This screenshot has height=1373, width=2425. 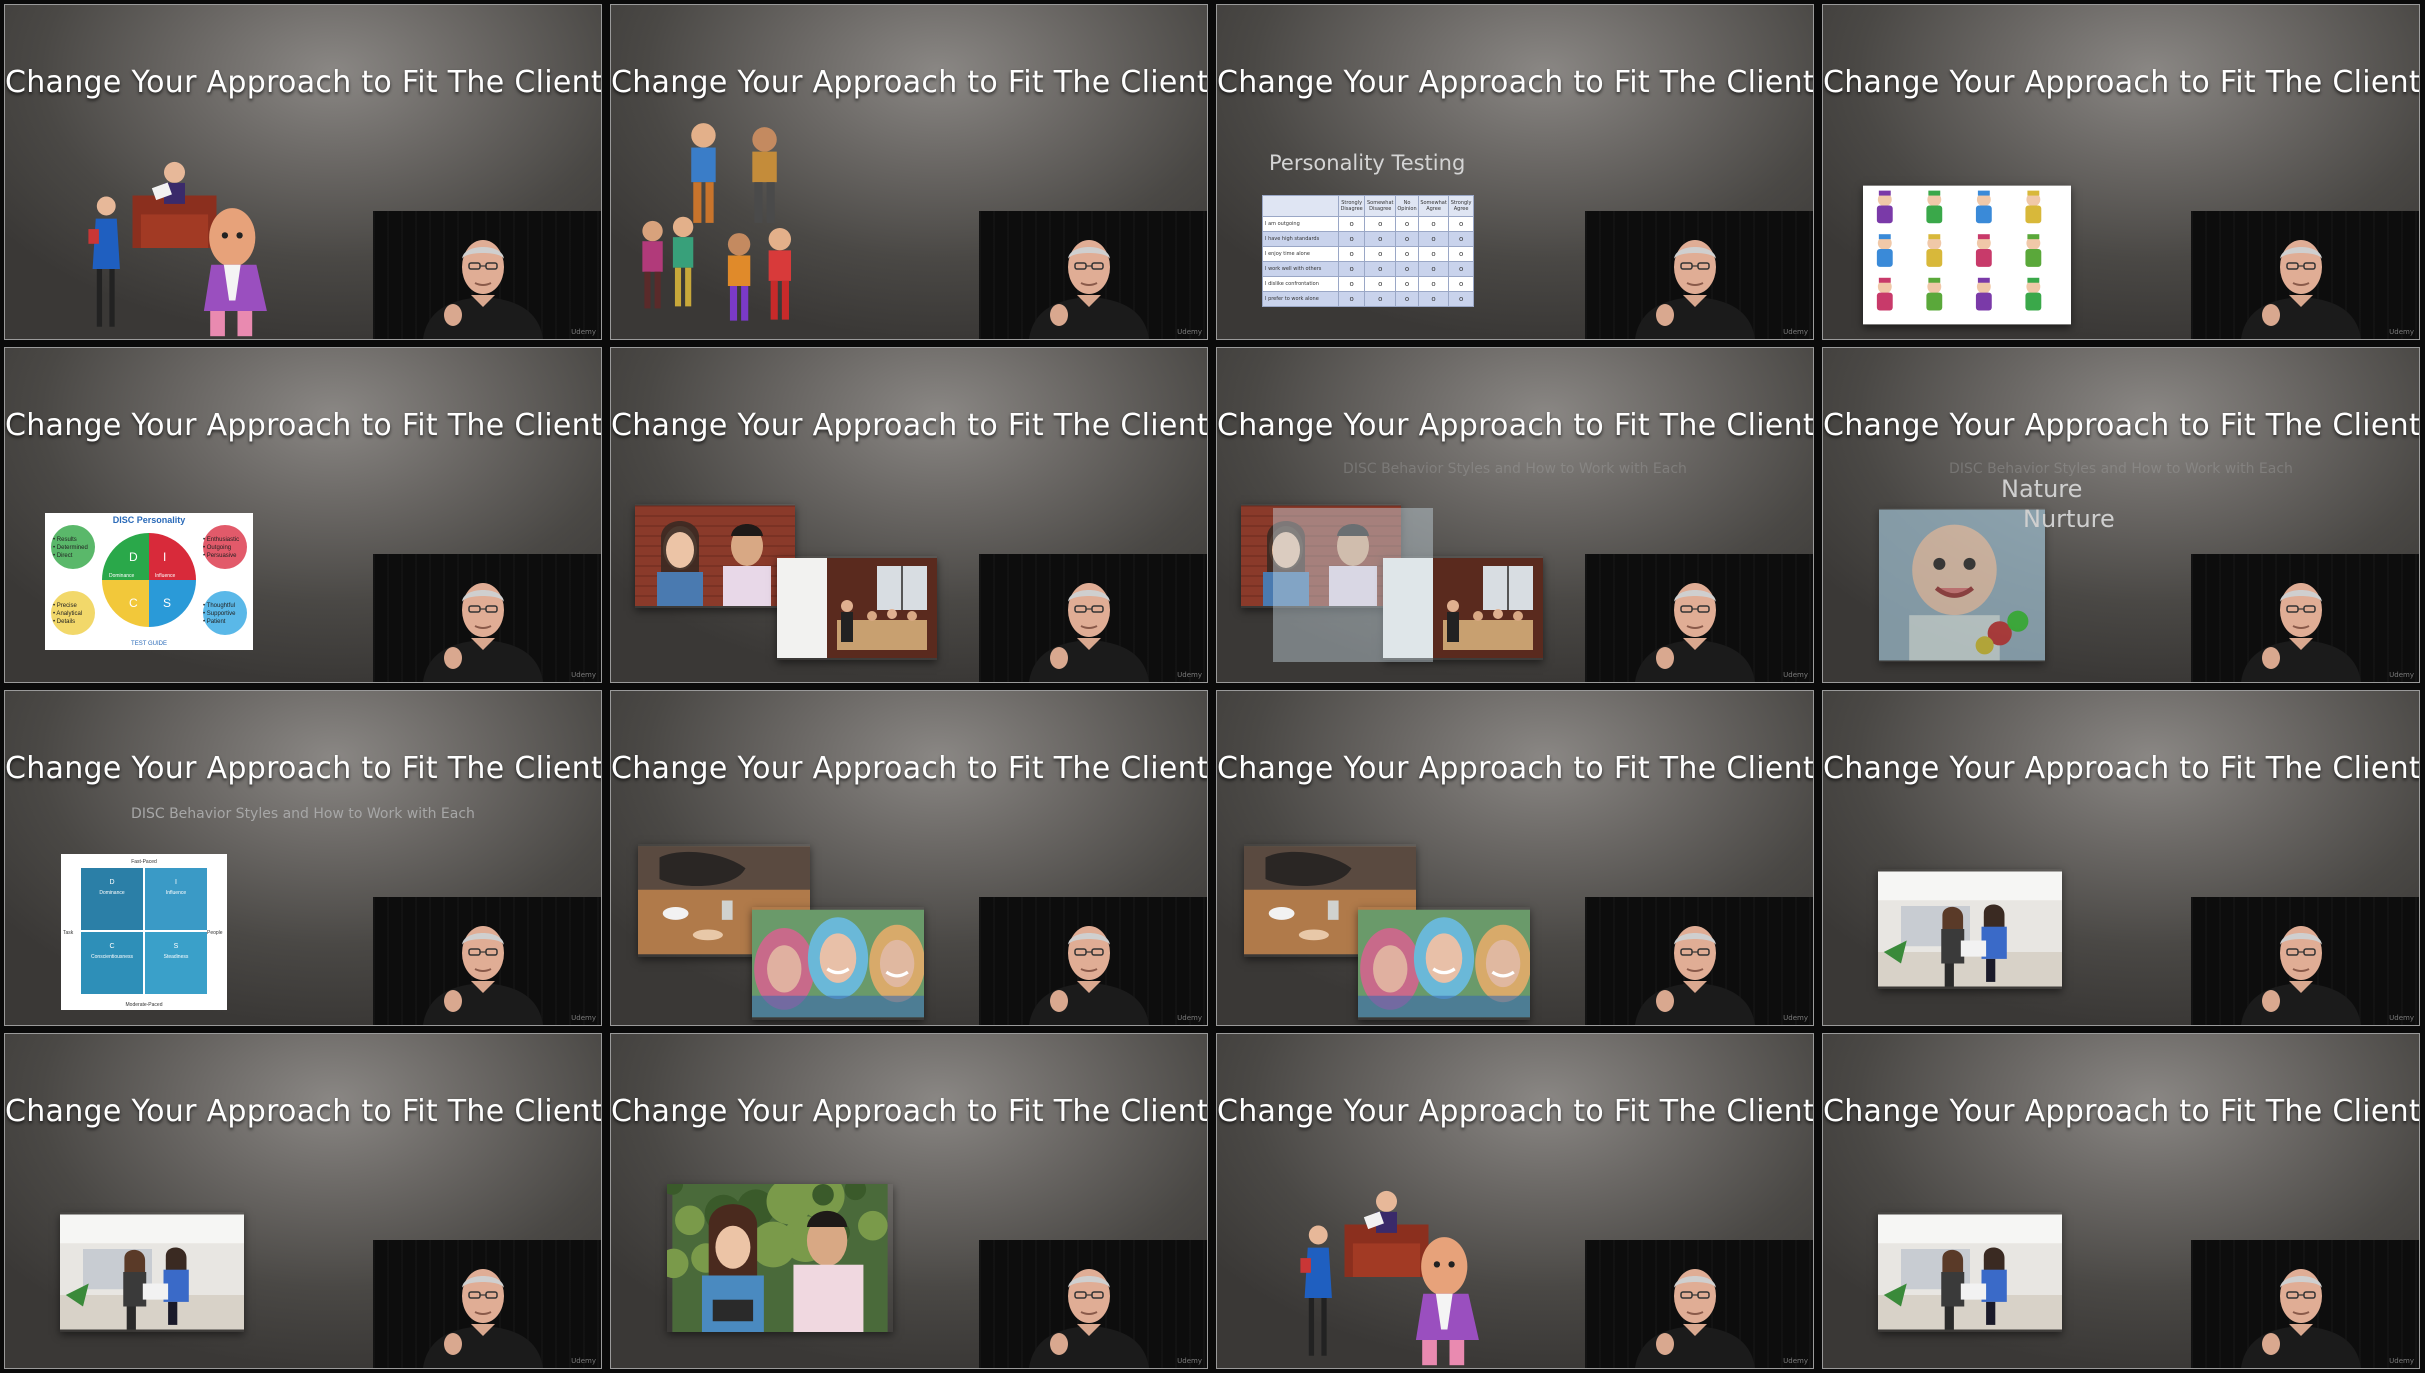 What do you see at coordinates (1300, 268) in the screenshot?
I see `question-cell: I work well with others` at bounding box center [1300, 268].